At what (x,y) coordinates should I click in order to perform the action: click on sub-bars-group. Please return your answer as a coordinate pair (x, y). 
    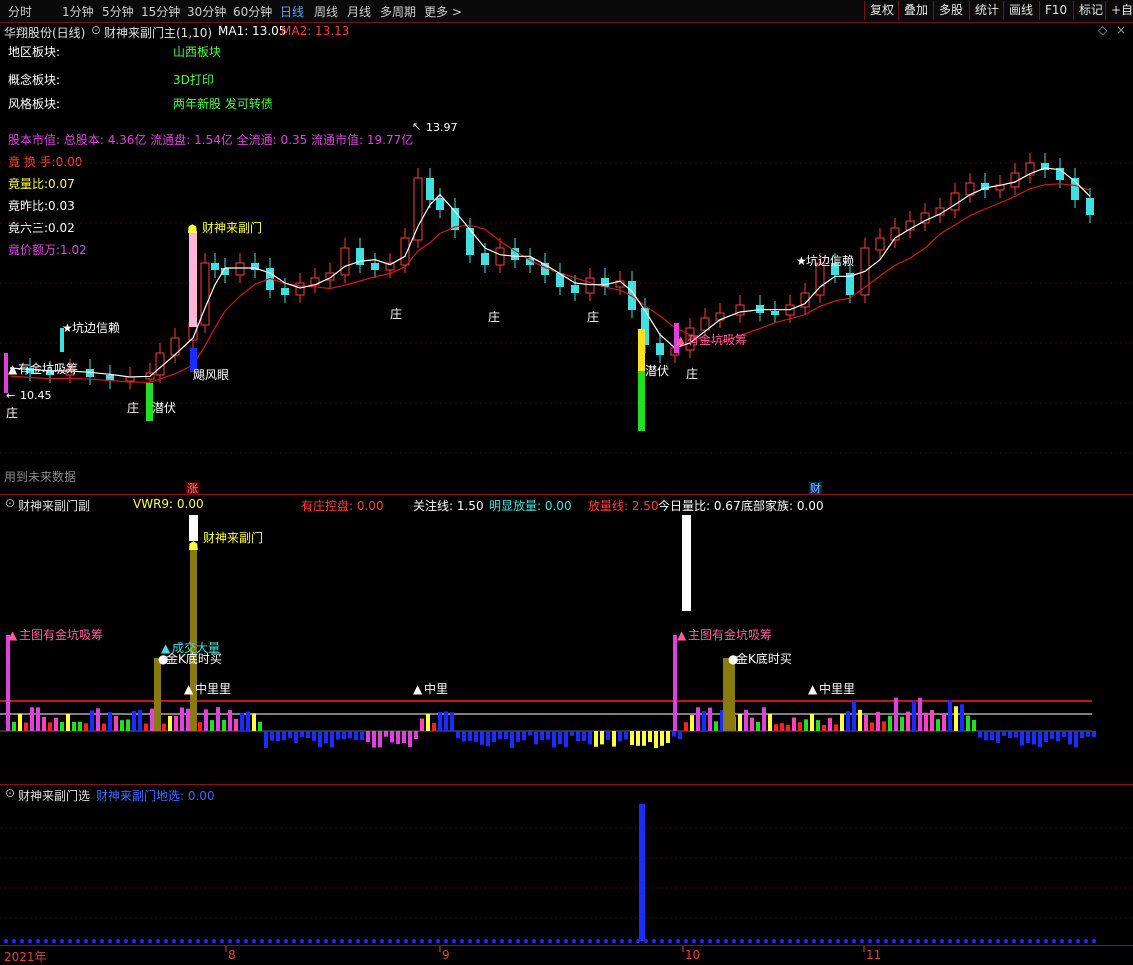
    Looking at the image, I should click on (551, 723).